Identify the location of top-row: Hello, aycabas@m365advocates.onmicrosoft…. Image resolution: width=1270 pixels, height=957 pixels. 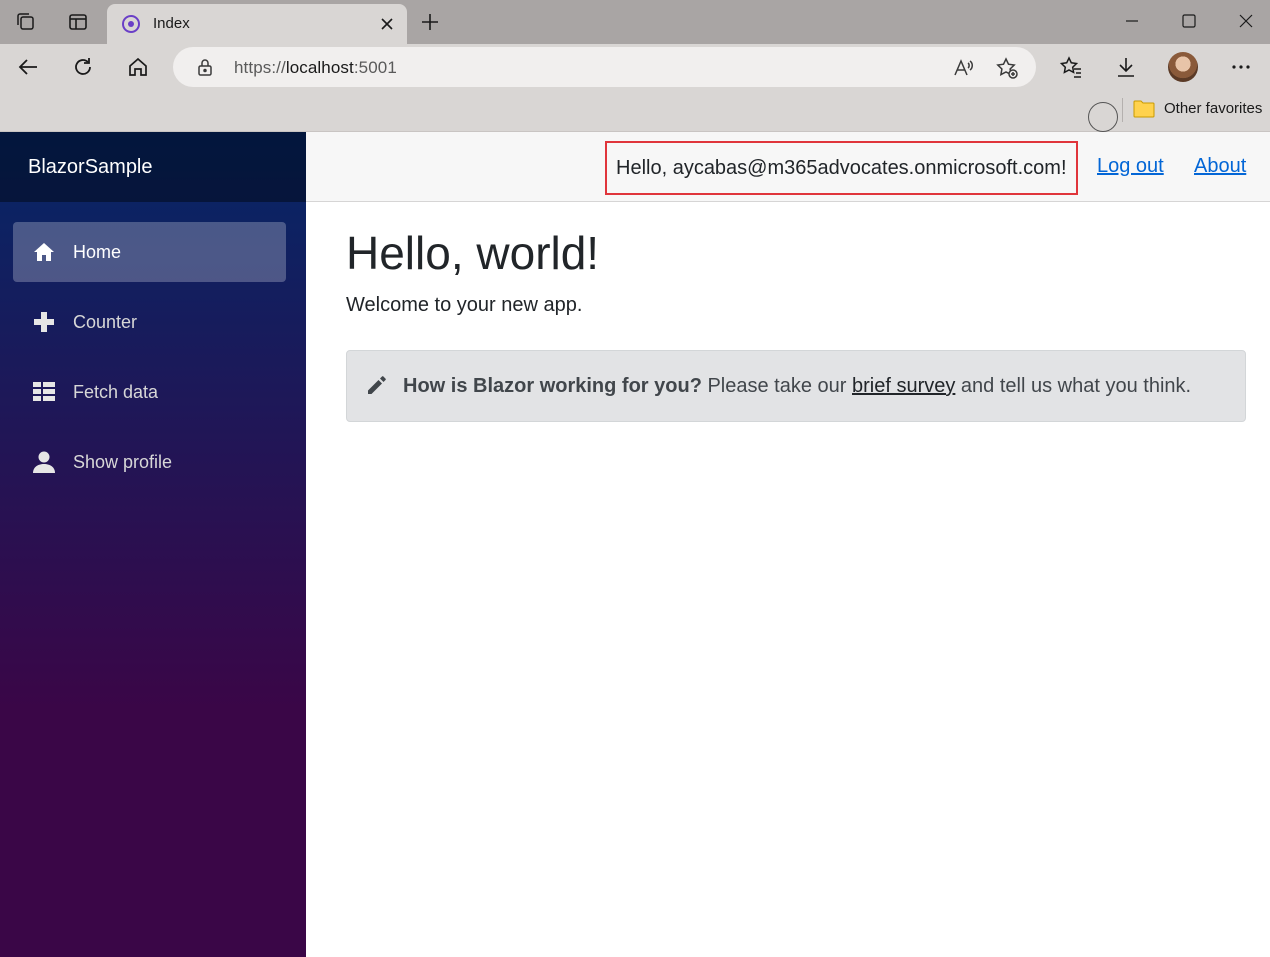
(788, 167).